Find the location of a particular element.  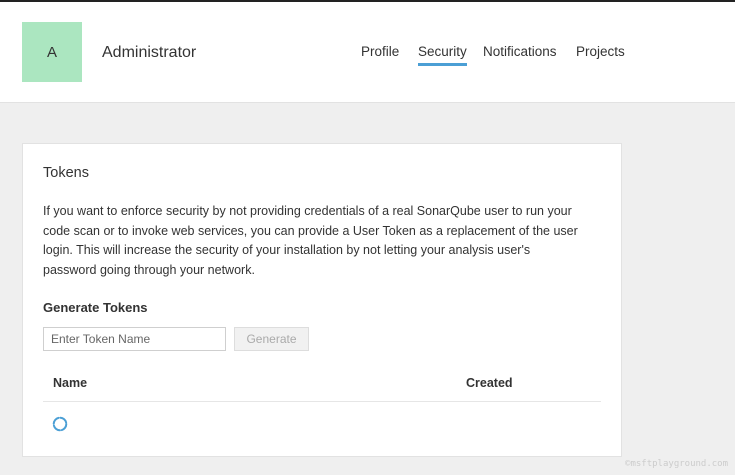

loading-spinner-icon is located at coordinates (60, 424).